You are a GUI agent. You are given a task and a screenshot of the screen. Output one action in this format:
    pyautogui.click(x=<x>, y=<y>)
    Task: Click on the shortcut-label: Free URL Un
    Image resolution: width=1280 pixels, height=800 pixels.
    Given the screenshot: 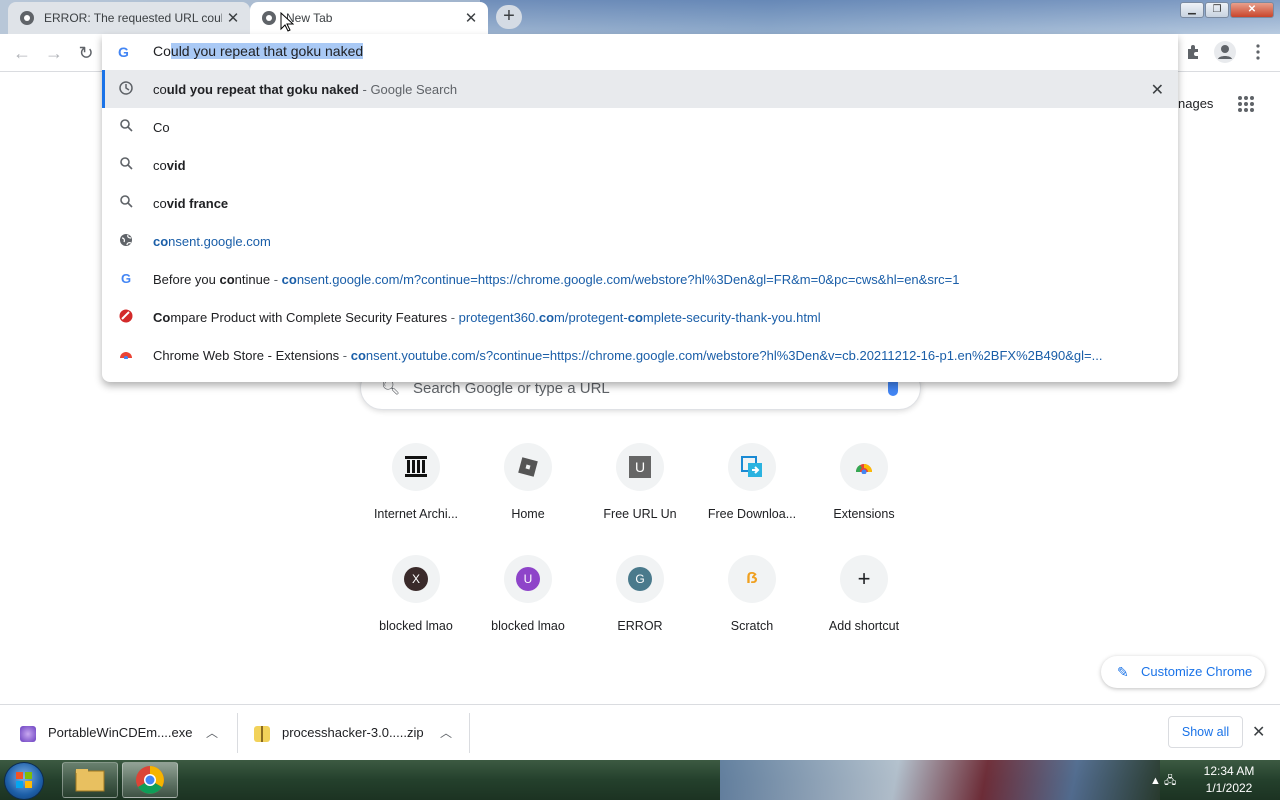 What is the action you would take?
    pyautogui.click(x=640, y=514)
    